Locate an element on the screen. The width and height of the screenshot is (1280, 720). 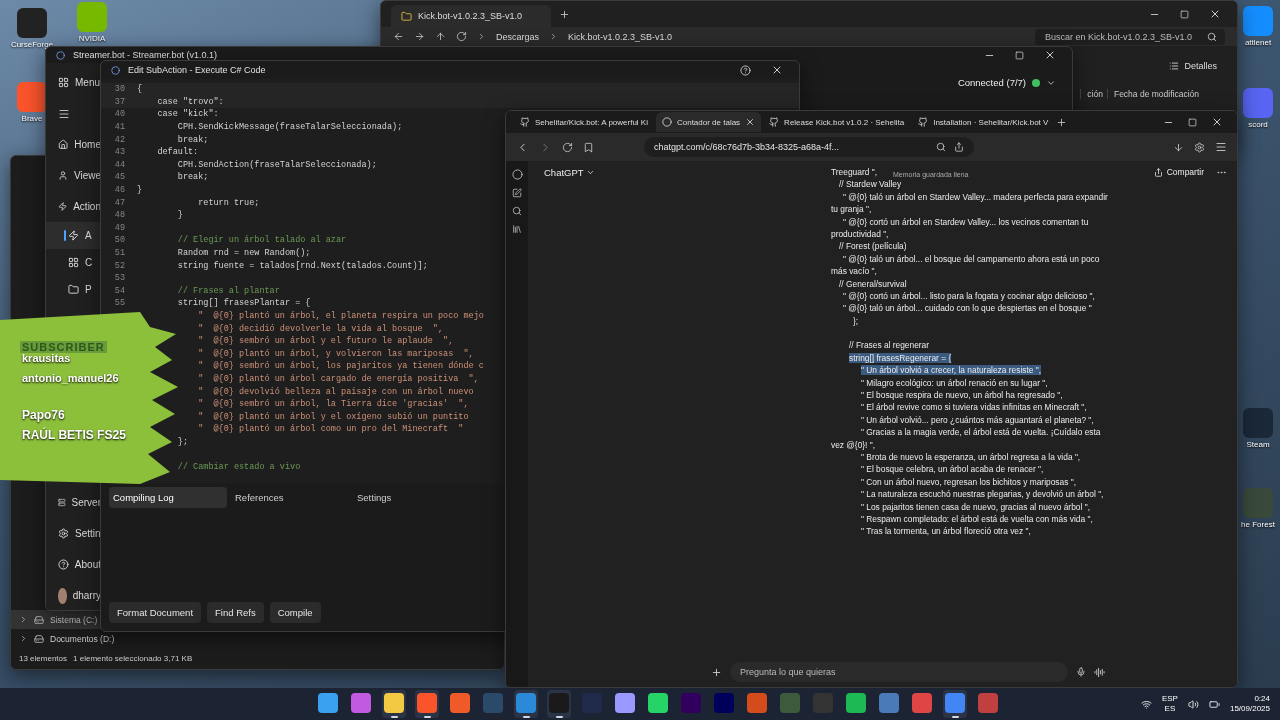
line-number: 37 is located at coordinates (119, 101).